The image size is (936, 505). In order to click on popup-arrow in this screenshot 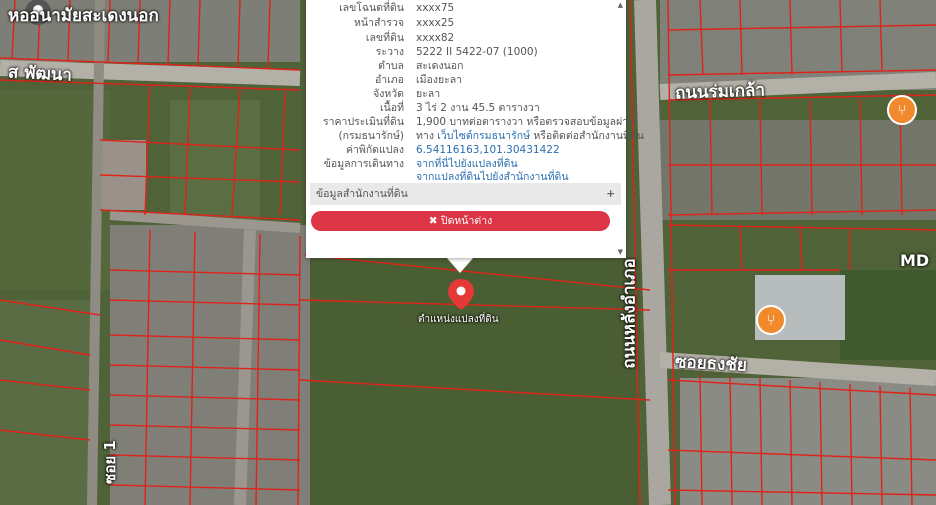, I will do `click(460, 265)`.